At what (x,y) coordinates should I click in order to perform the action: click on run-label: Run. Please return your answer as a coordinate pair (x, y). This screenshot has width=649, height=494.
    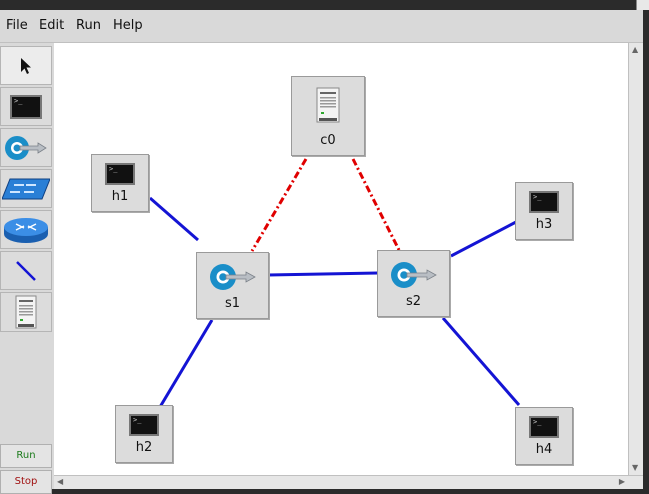
    Looking at the image, I should click on (26, 455).